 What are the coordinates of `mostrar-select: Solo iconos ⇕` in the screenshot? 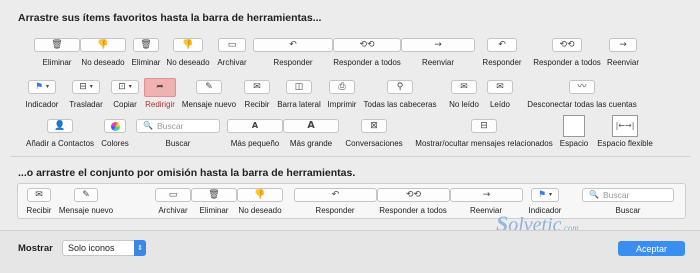 It's located at (104, 248).